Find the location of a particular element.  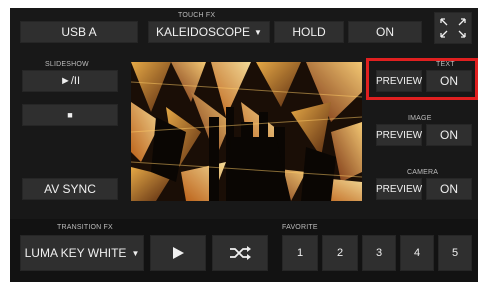

touch-fx-on-label: ON is located at coordinates (385, 32).